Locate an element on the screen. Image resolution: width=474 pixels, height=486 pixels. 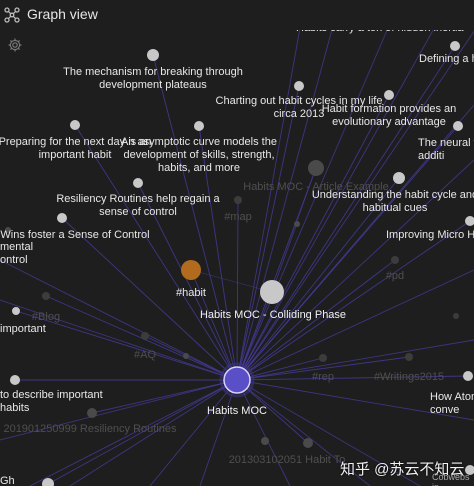
graph-label-line: additi is located at coordinates (431, 156).